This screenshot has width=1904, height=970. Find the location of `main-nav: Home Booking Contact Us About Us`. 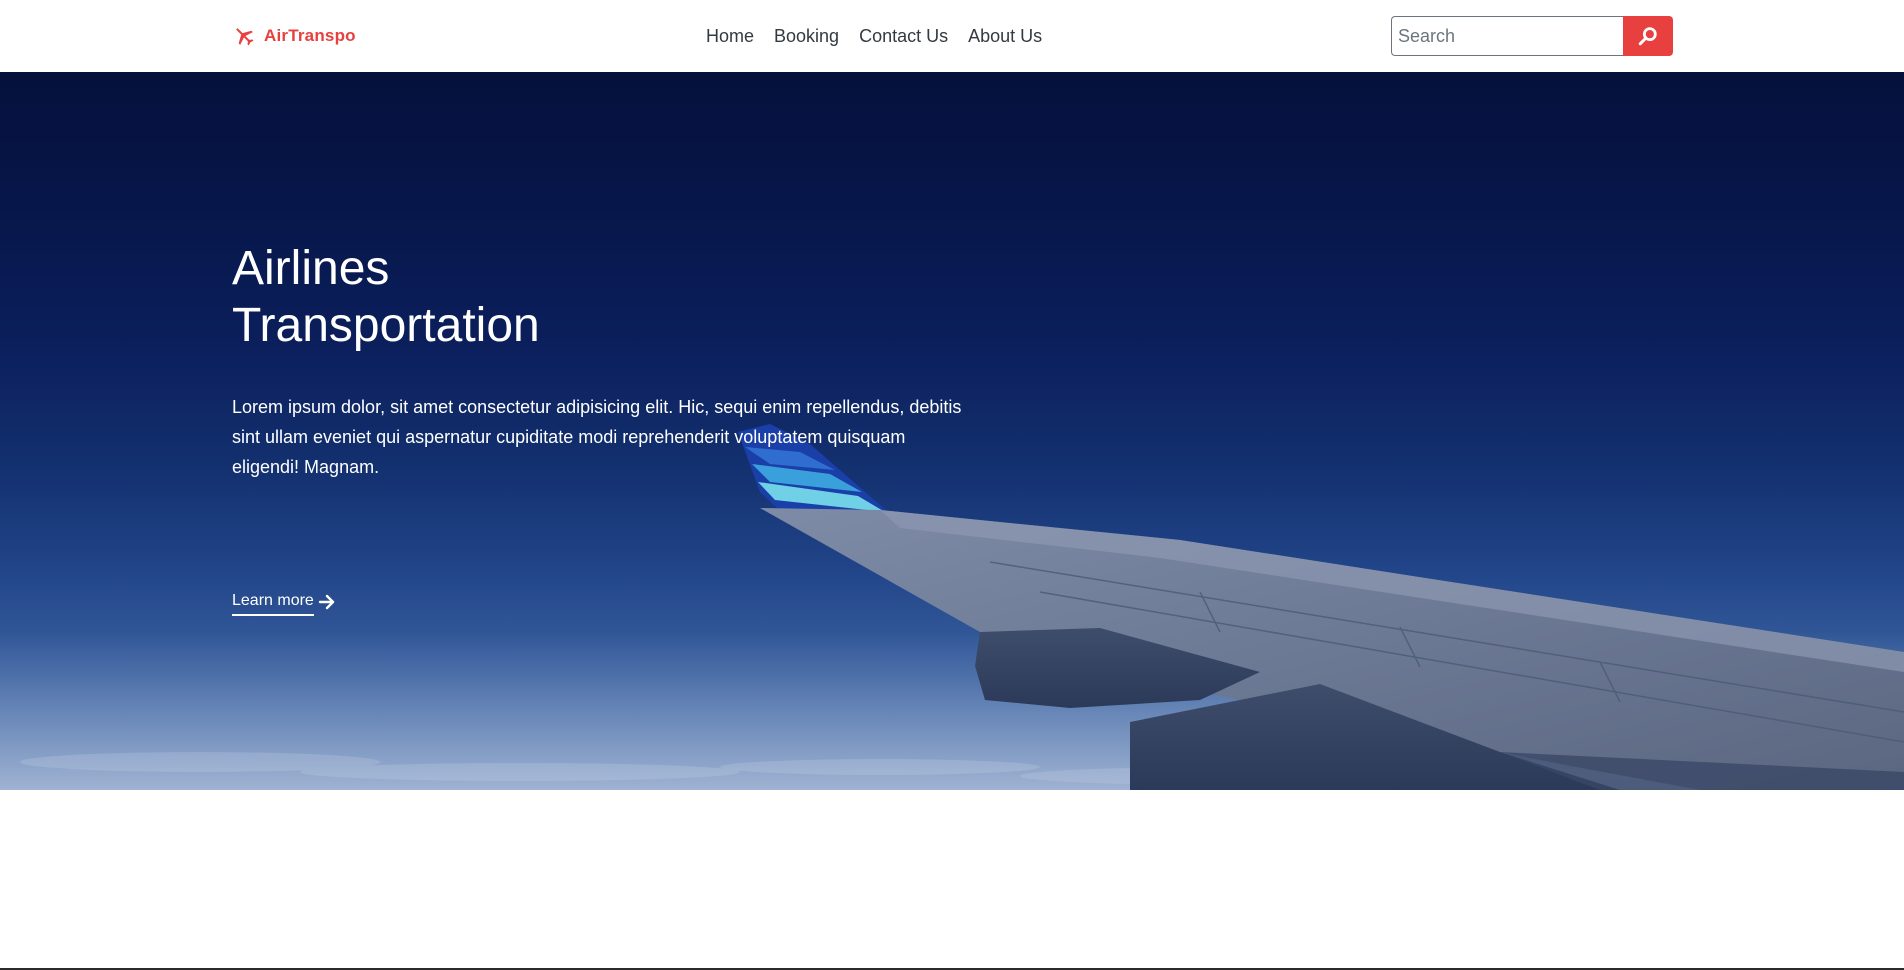

main-nav: Home Booking Contact Us About Us is located at coordinates (874, 36).